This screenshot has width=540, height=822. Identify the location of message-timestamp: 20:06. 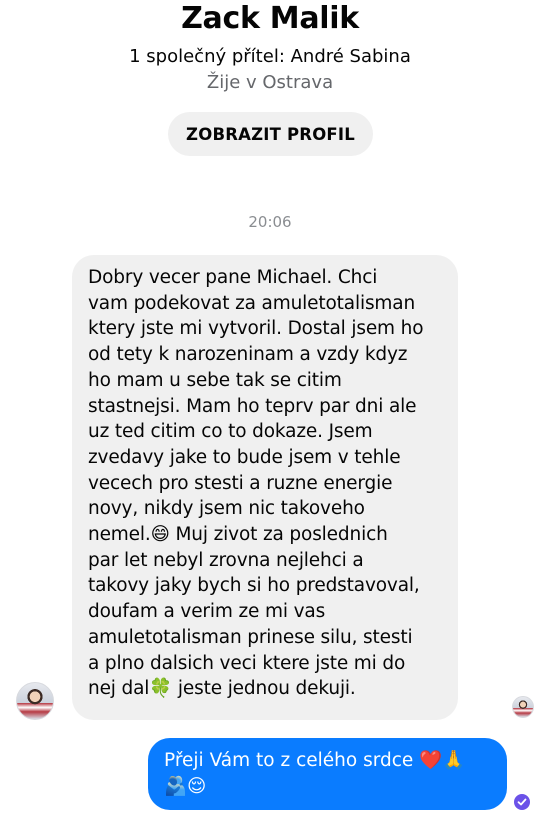
(270, 222).